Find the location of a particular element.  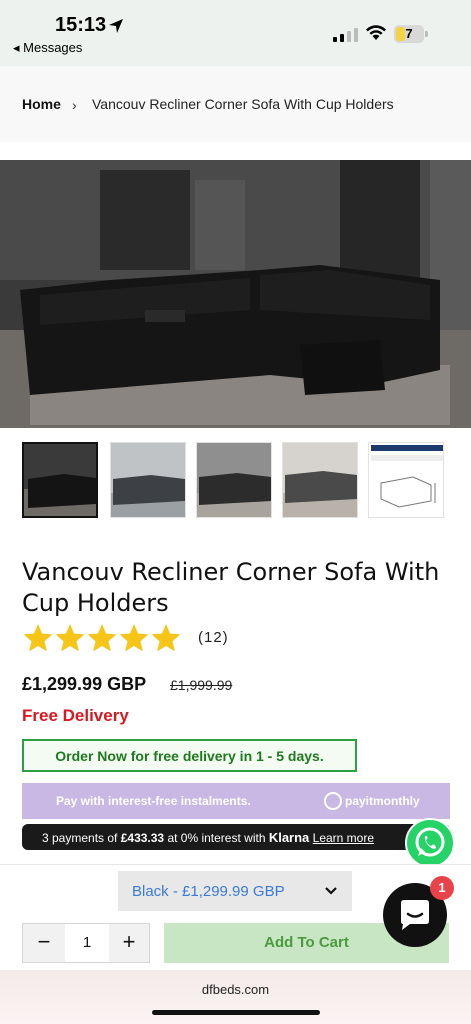

klarna-learn-more-link: Learn more is located at coordinates (343, 838).